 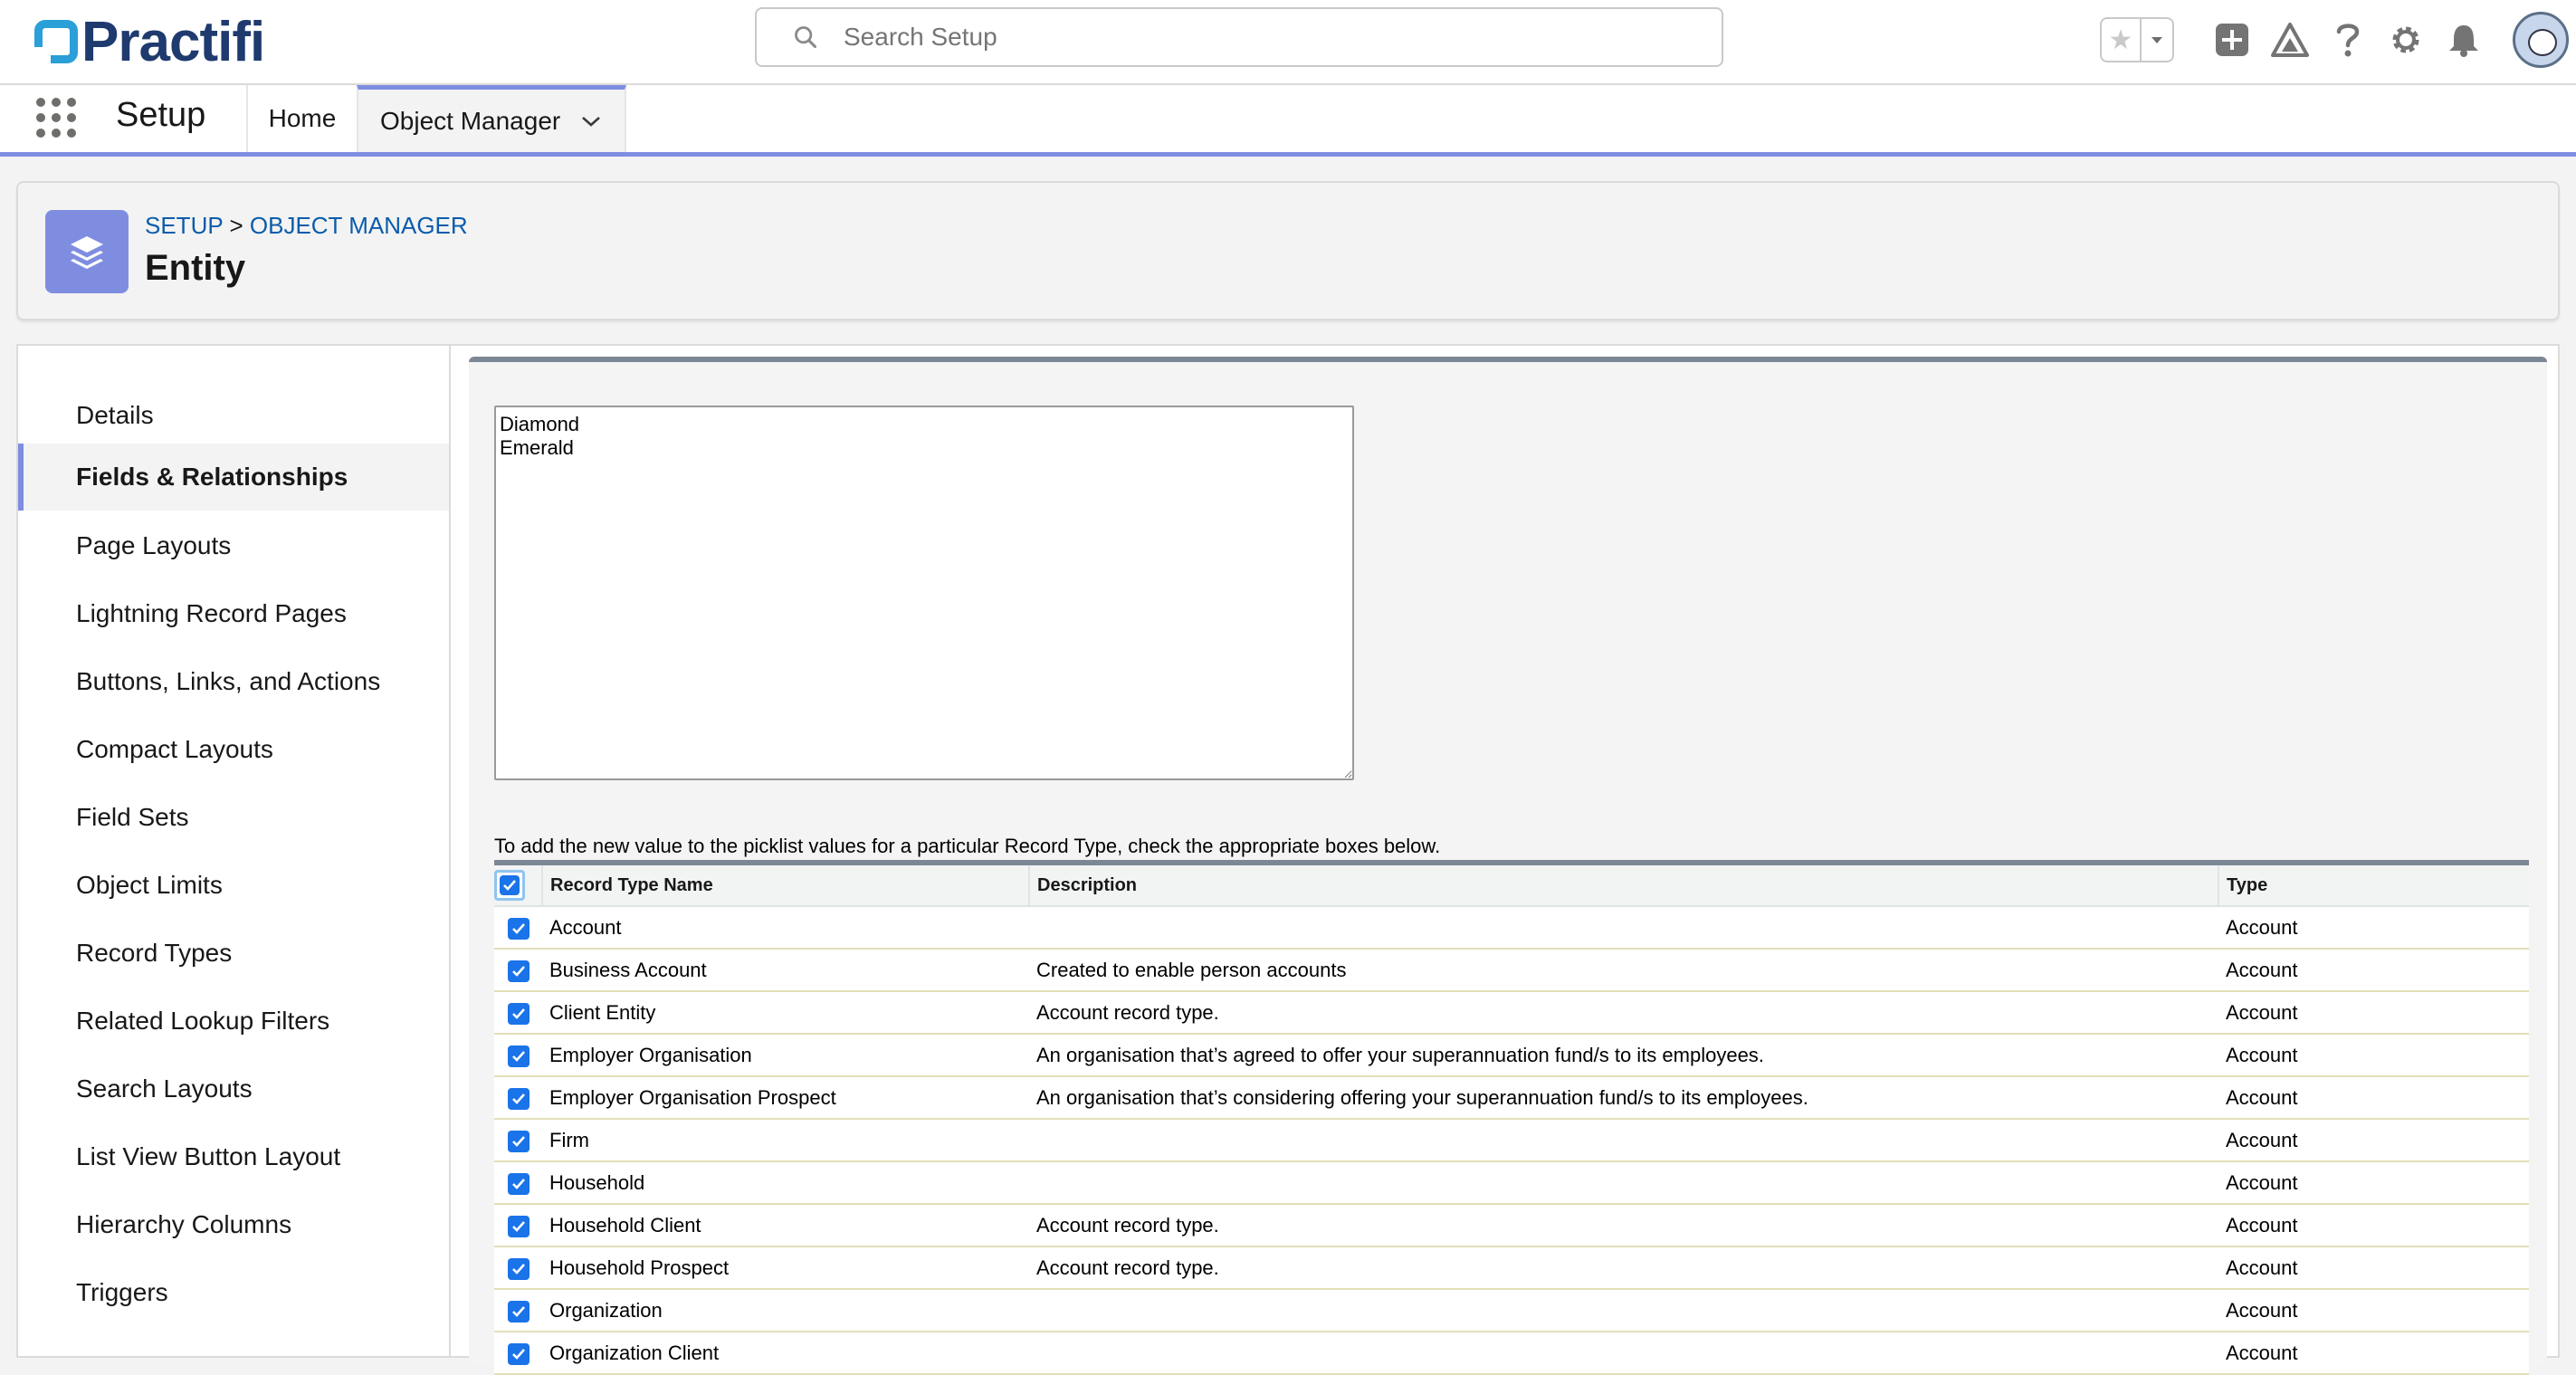 I want to click on sidebar-item-label: List View Button Layout, so click(x=208, y=1156).